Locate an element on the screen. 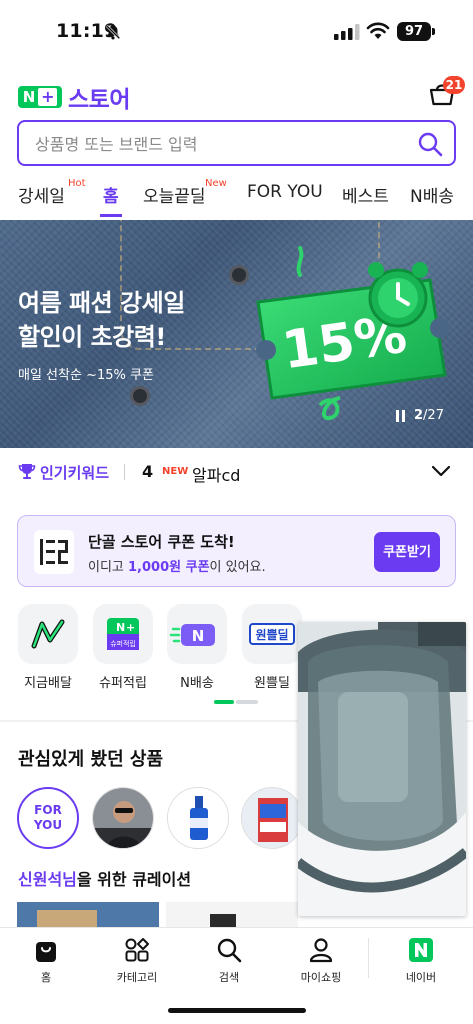  cellular-signal-icon is located at coordinates (347, 32).